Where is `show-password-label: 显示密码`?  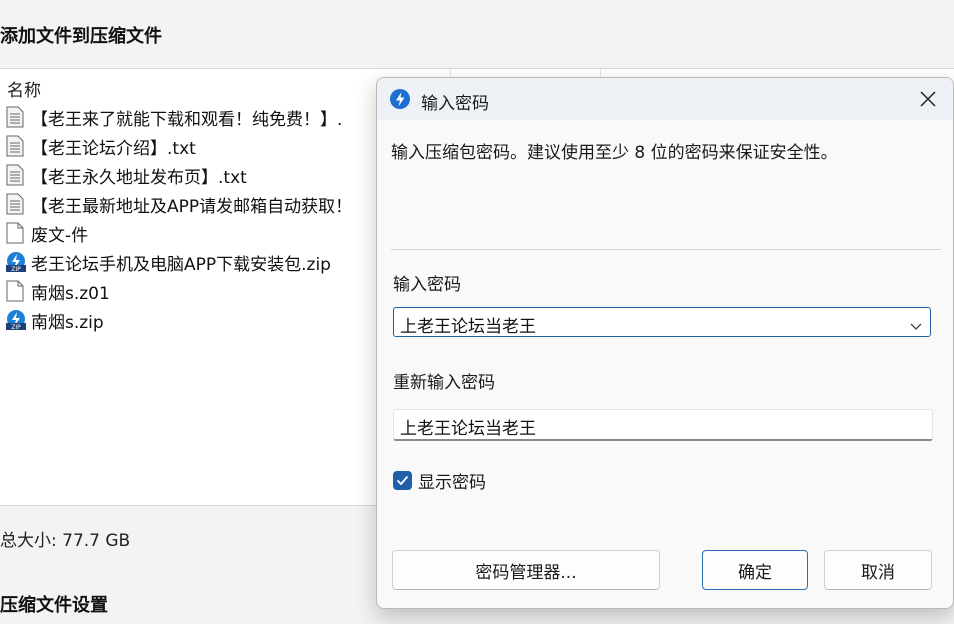
show-password-label: 显示密码 is located at coordinates (452, 482).